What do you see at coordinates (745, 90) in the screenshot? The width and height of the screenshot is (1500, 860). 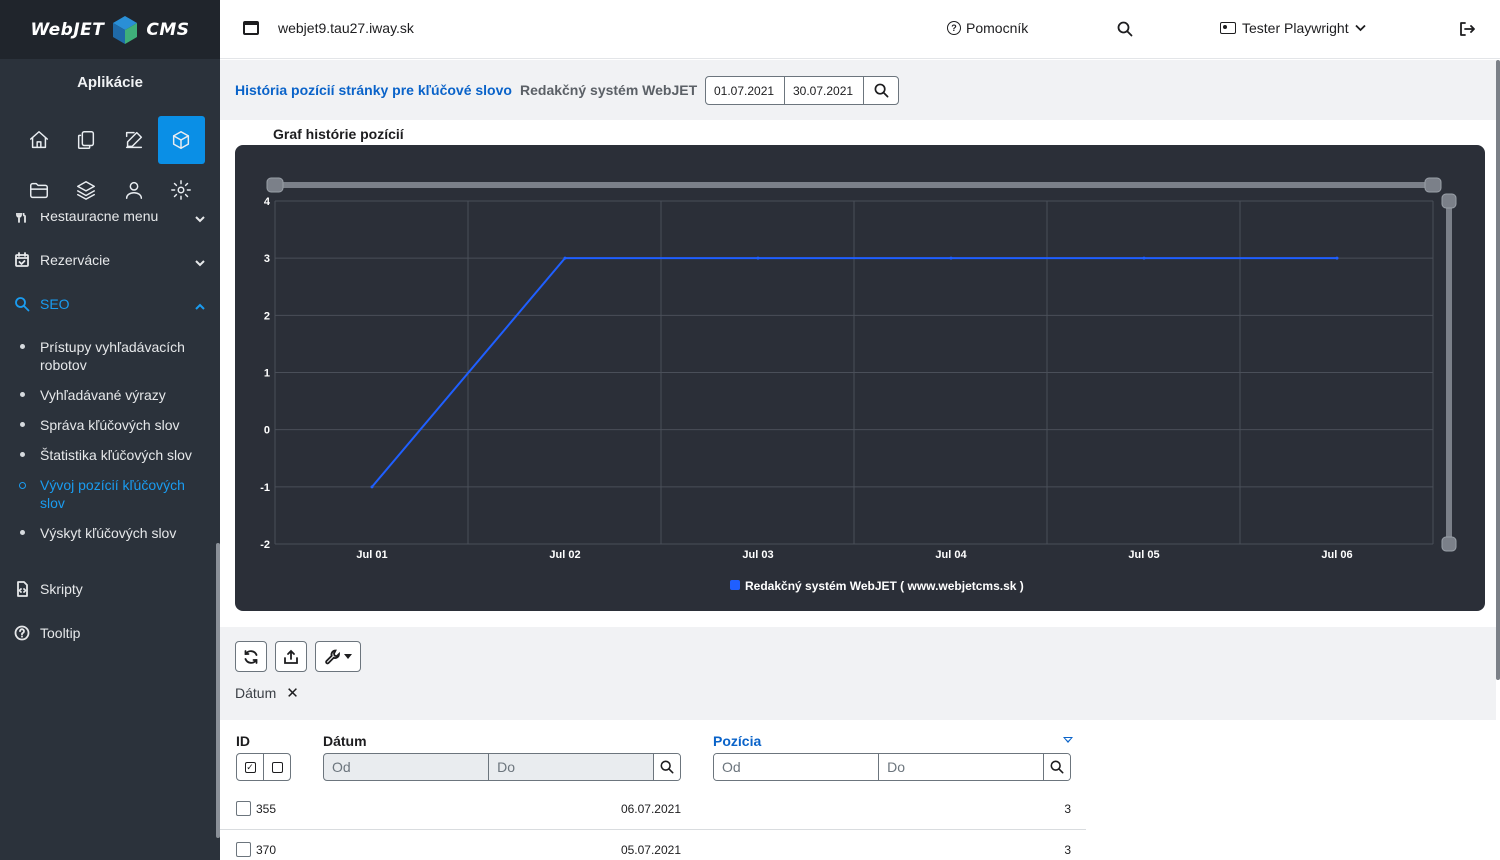 I see `date-from-input: 01.07.2021` at bounding box center [745, 90].